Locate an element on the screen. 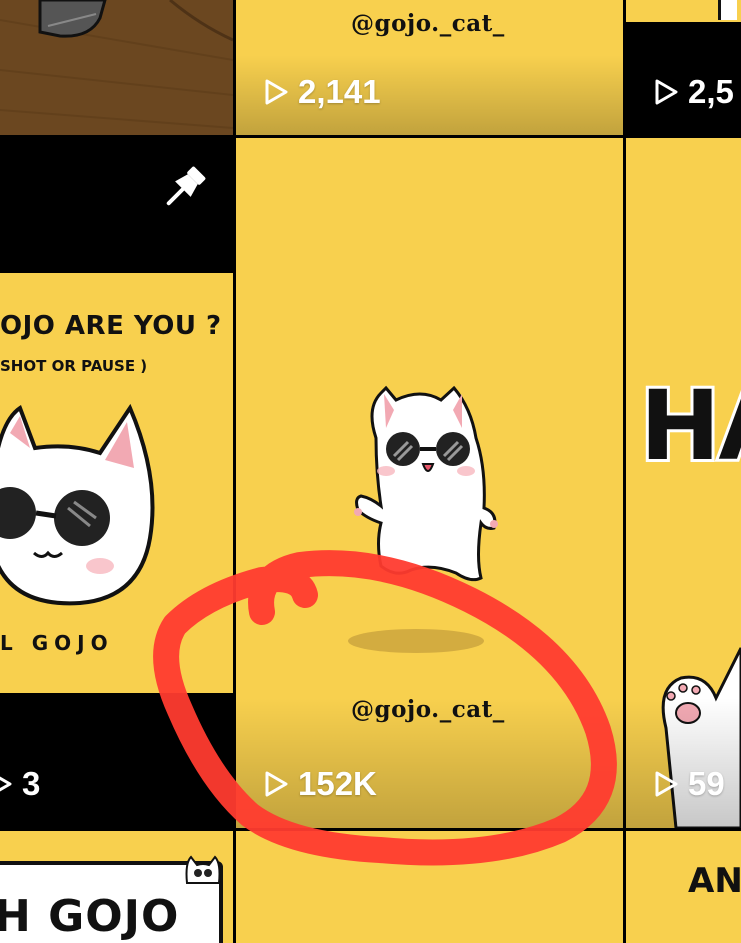 This screenshot has width=741, height=943. tile-gradient is located at coordinates (683, 763).